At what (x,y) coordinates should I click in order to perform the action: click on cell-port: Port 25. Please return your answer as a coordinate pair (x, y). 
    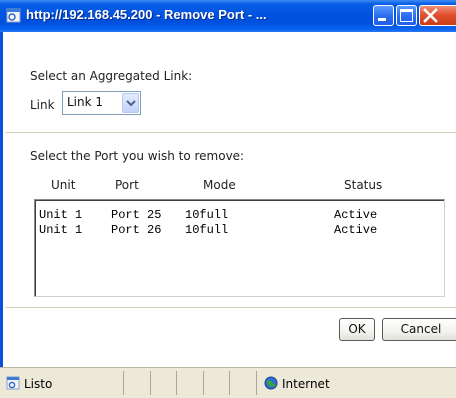
    Looking at the image, I should click on (136, 215).